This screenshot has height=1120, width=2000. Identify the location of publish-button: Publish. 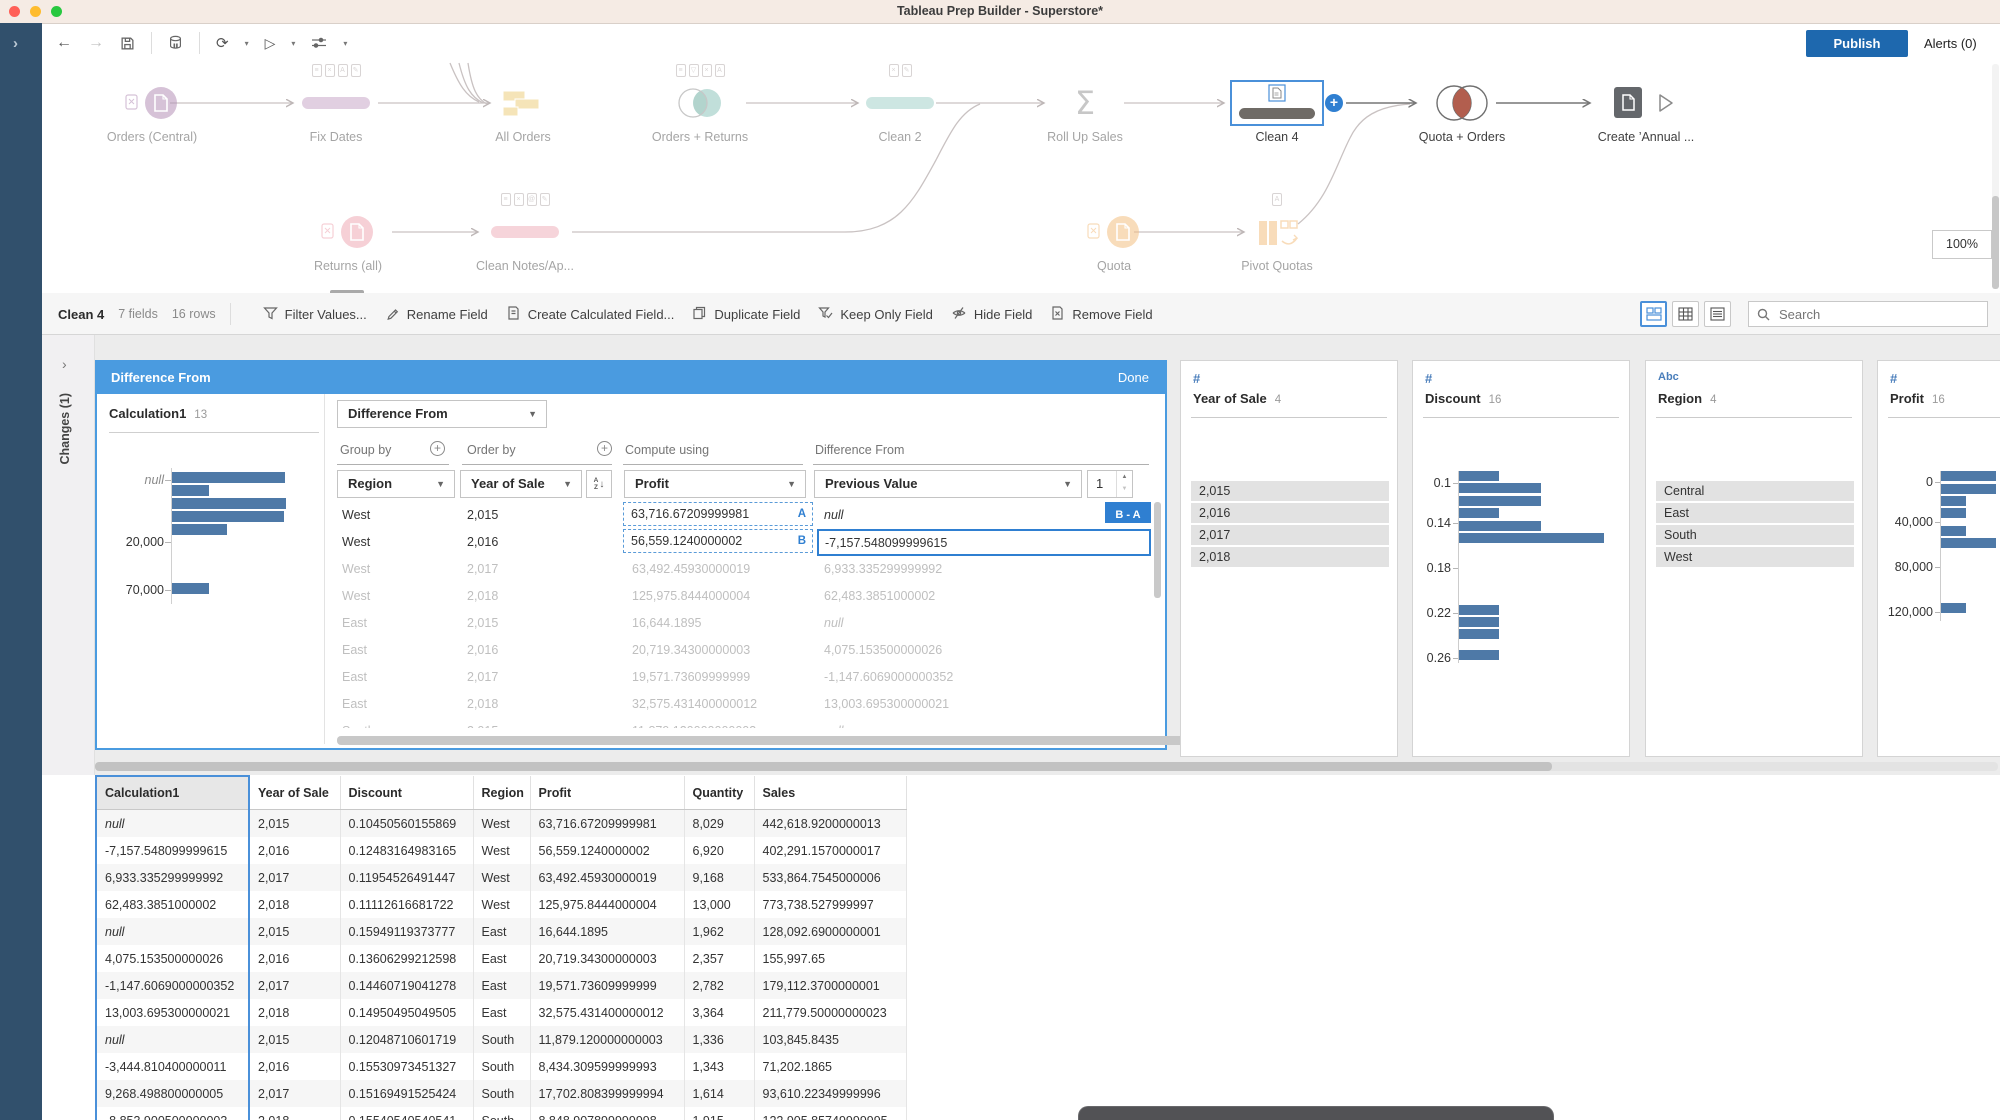
(1857, 43).